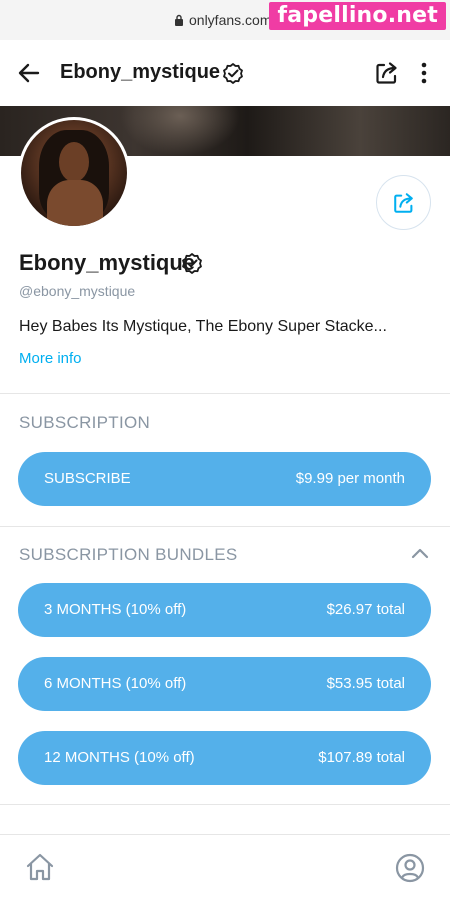 The height and width of the screenshot is (902, 450). I want to click on bundle-label: 12 MONTHS (10% off), so click(119, 757).